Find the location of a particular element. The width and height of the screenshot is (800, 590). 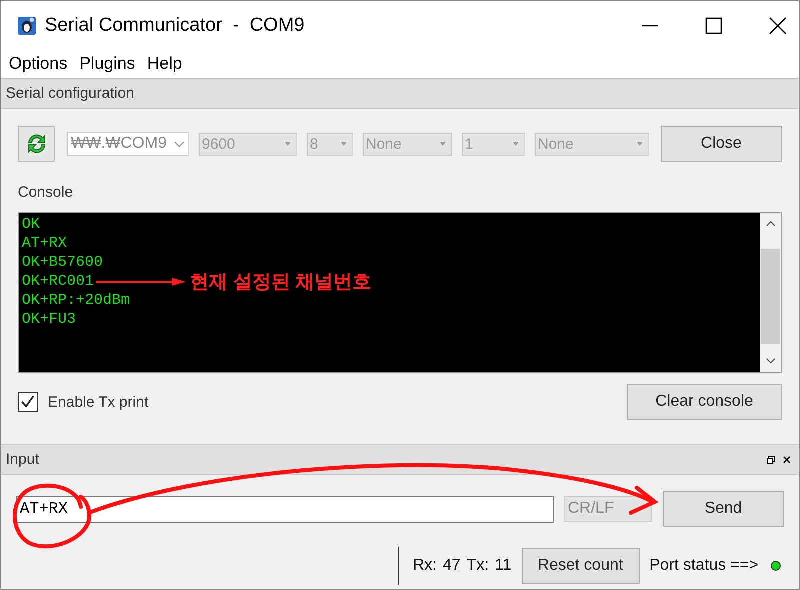

checkbox is located at coordinates (28, 402).